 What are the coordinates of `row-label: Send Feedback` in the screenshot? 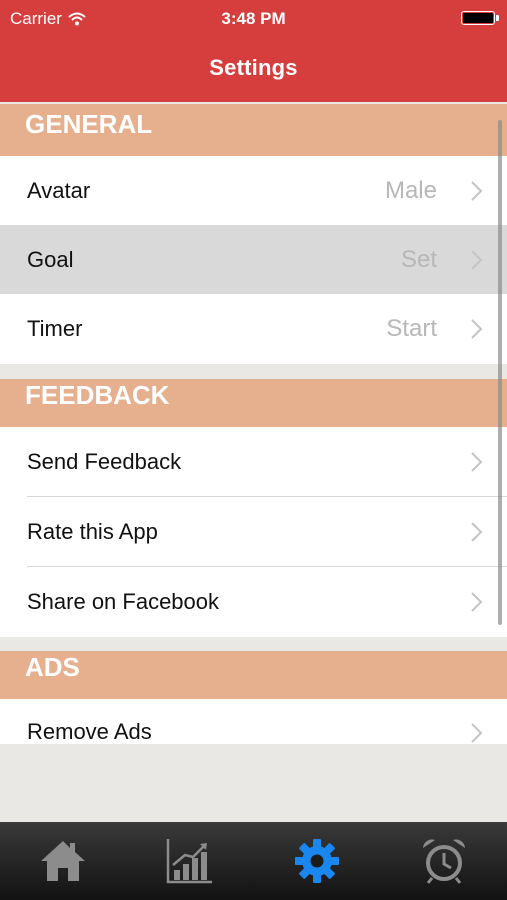 It's located at (104, 461).